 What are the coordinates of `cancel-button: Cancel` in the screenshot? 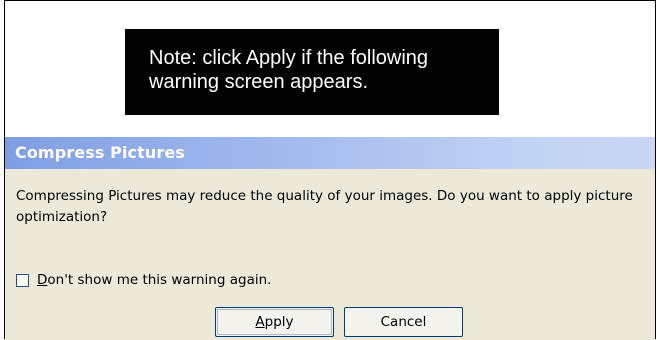 It's located at (403, 322).